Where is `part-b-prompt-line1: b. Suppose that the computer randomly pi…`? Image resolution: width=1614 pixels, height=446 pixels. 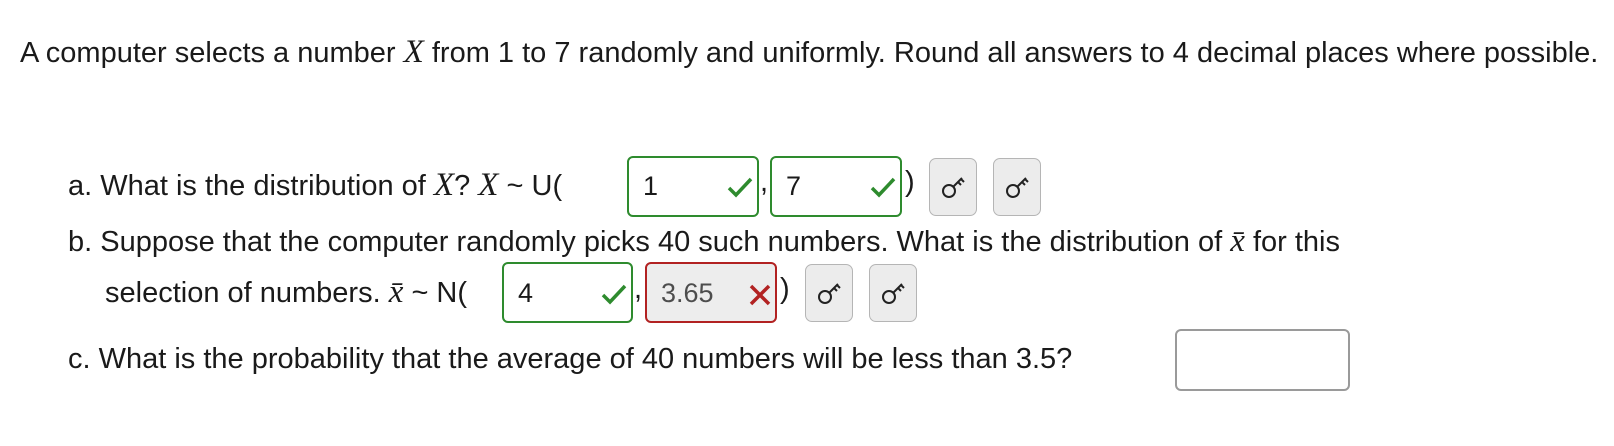
part-b-prompt-line1: b. Suppose that the computer randomly pi… is located at coordinates (704, 241).